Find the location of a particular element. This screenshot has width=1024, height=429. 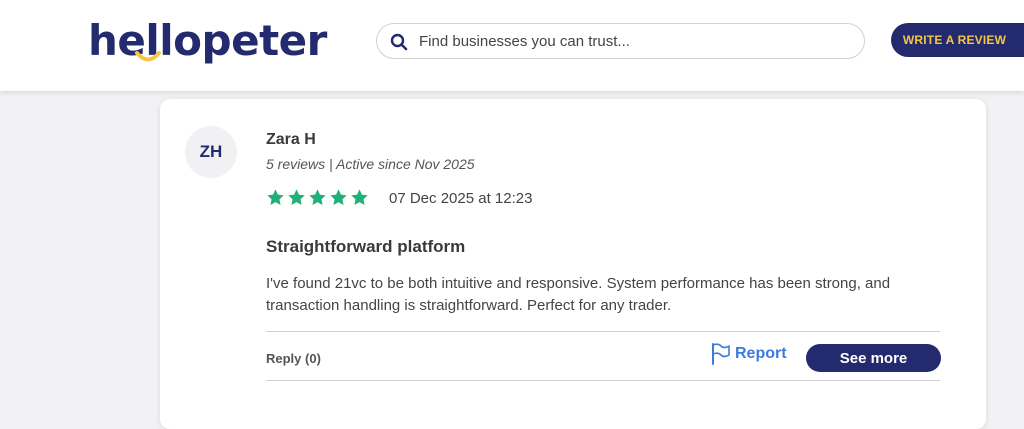

see-more-button: See more is located at coordinates (873, 358).